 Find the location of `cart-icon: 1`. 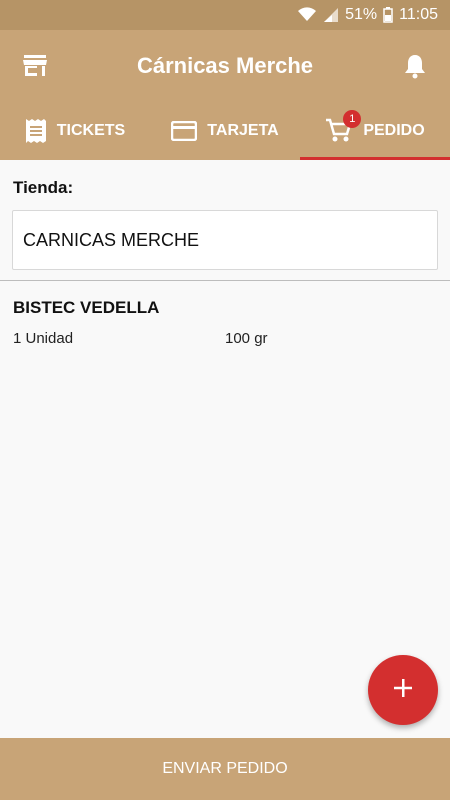

cart-icon: 1 is located at coordinates (343, 127).